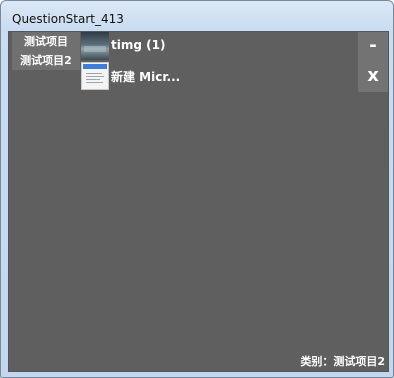 This screenshot has height=378, width=394. What do you see at coordinates (197, 16) in the screenshot?
I see `title-bar: QuestionStart_413` at bounding box center [197, 16].